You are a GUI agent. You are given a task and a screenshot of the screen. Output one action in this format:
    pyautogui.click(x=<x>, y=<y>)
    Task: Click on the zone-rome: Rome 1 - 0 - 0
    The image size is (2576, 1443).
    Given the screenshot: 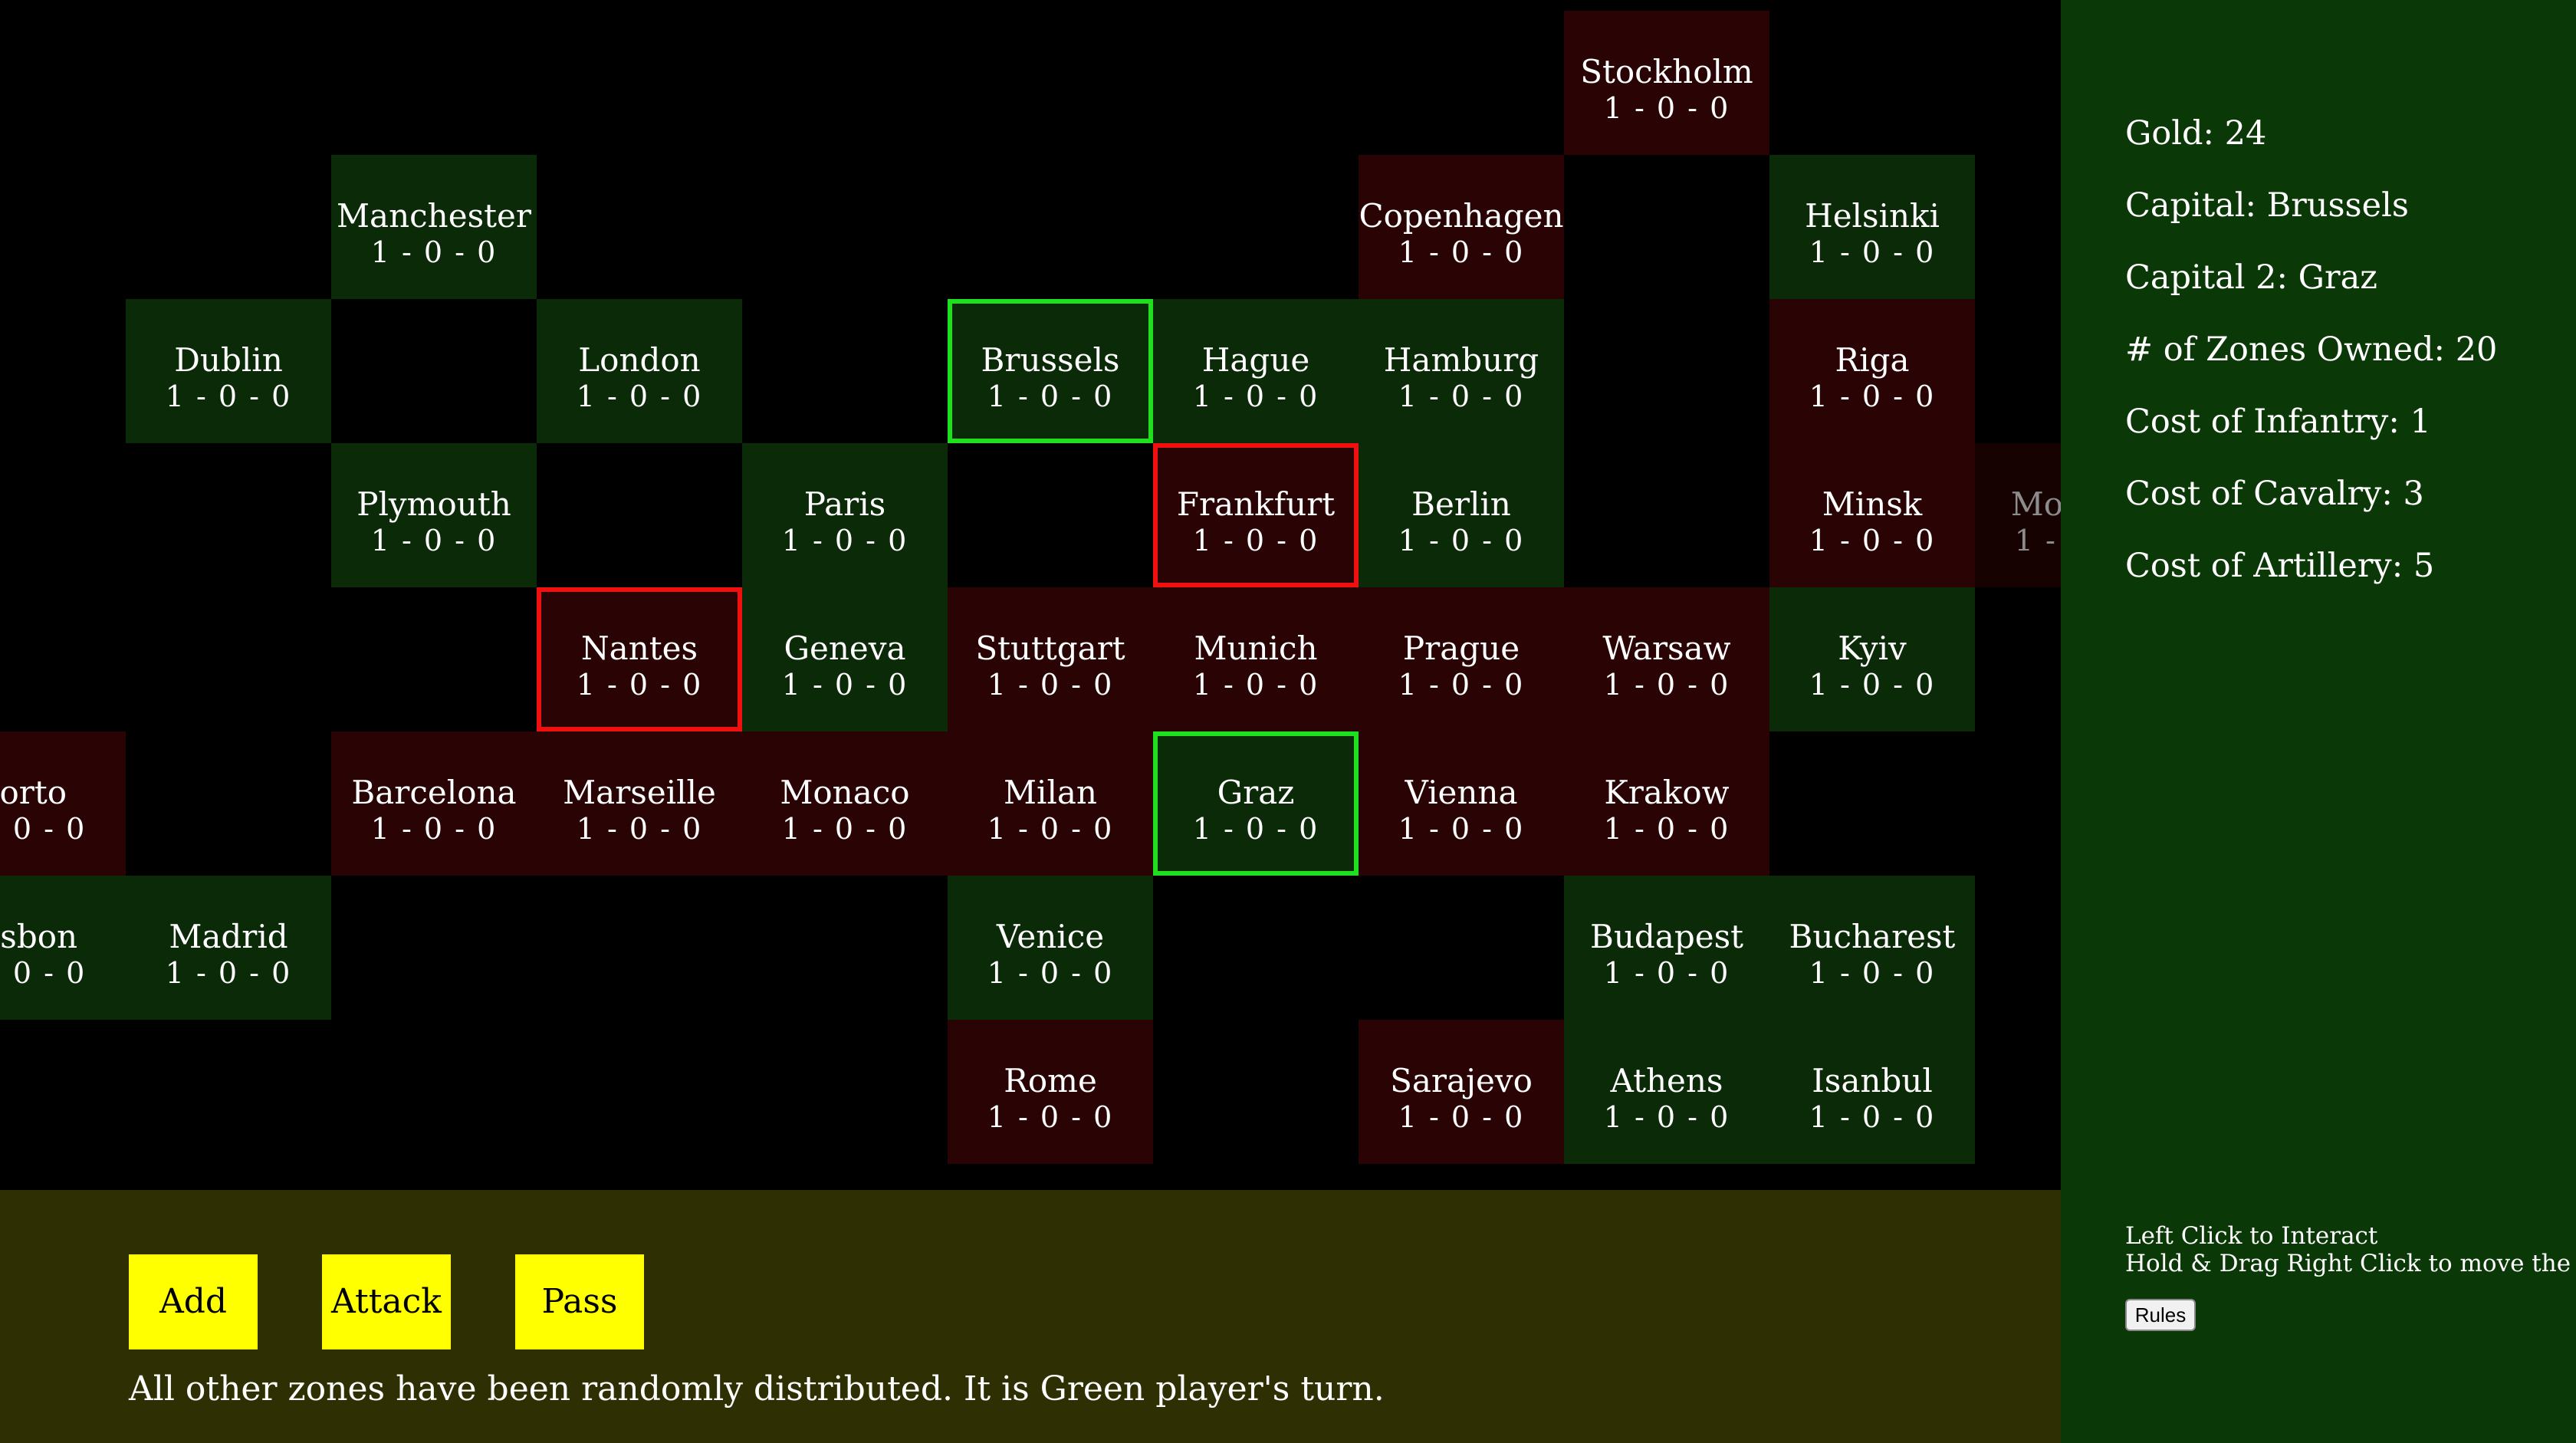 What is the action you would take?
    pyautogui.click(x=1050, y=1092)
    